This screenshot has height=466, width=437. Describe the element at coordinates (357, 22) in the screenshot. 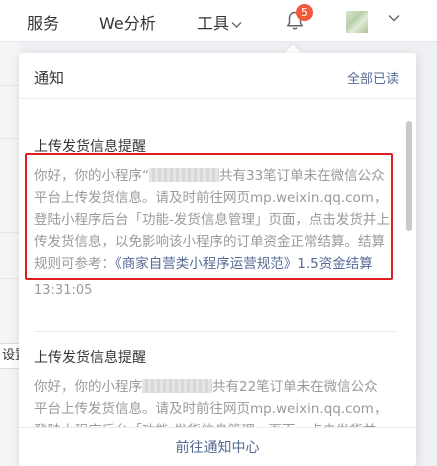

I see `avatar` at that location.